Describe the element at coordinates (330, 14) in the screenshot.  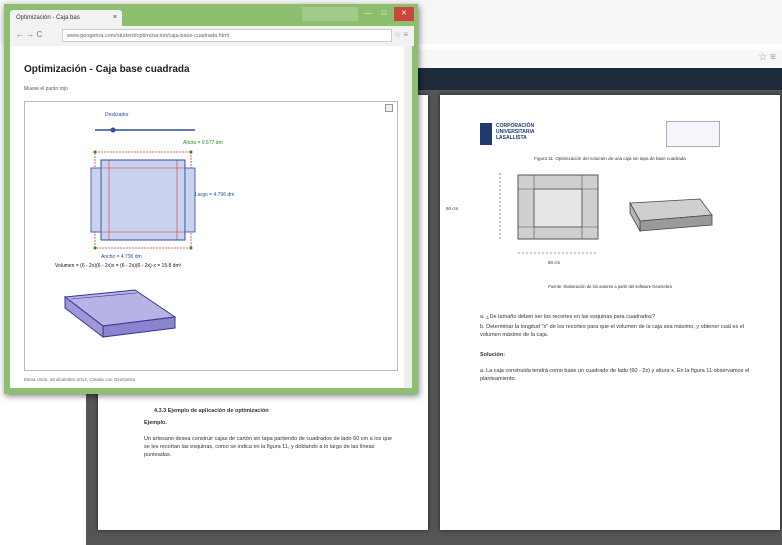
I see `user-button` at that location.